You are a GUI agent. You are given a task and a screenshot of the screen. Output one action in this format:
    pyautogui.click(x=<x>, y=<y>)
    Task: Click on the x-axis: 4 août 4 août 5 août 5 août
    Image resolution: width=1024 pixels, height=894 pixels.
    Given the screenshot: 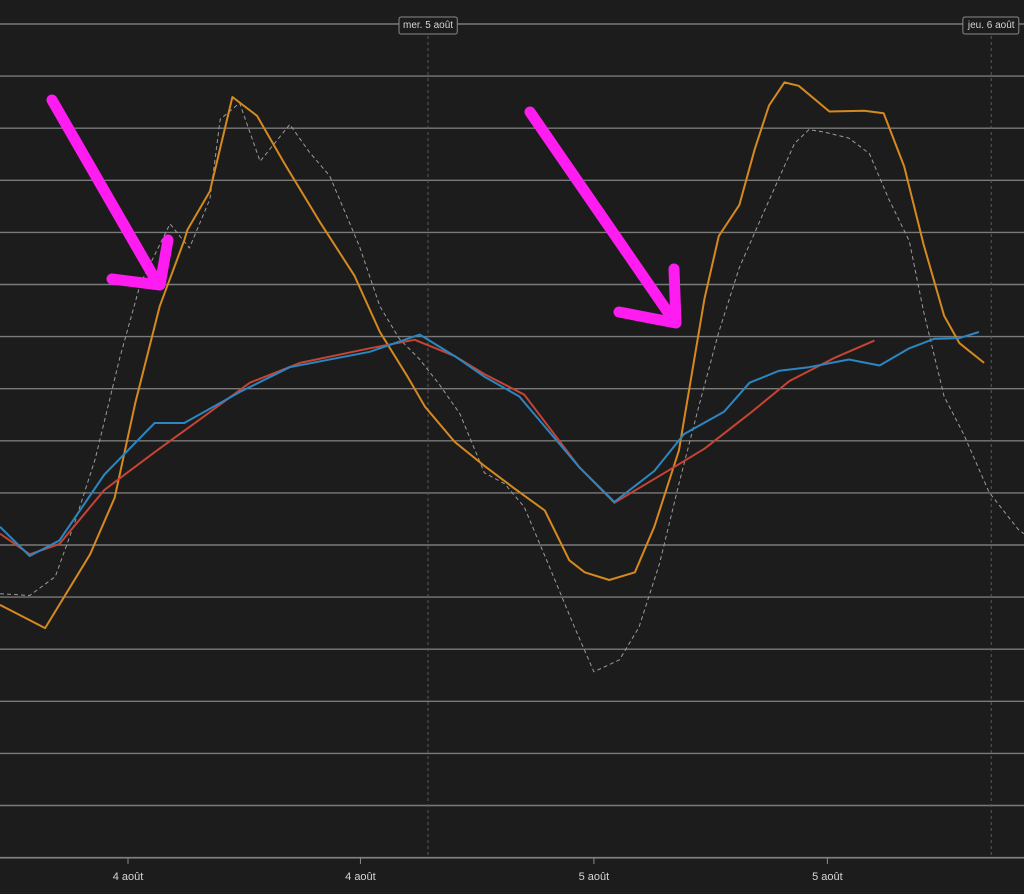 What is the action you would take?
    pyautogui.click(x=512, y=870)
    